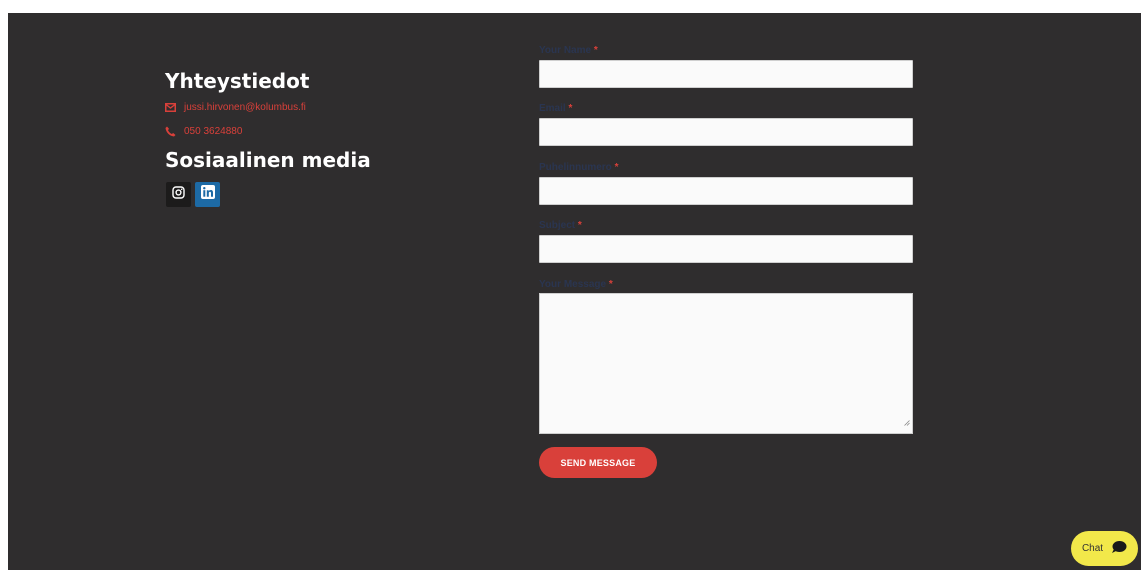  What do you see at coordinates (726, 132) in the screenshot?
I see `email-input` at bounding box center [726, 132].